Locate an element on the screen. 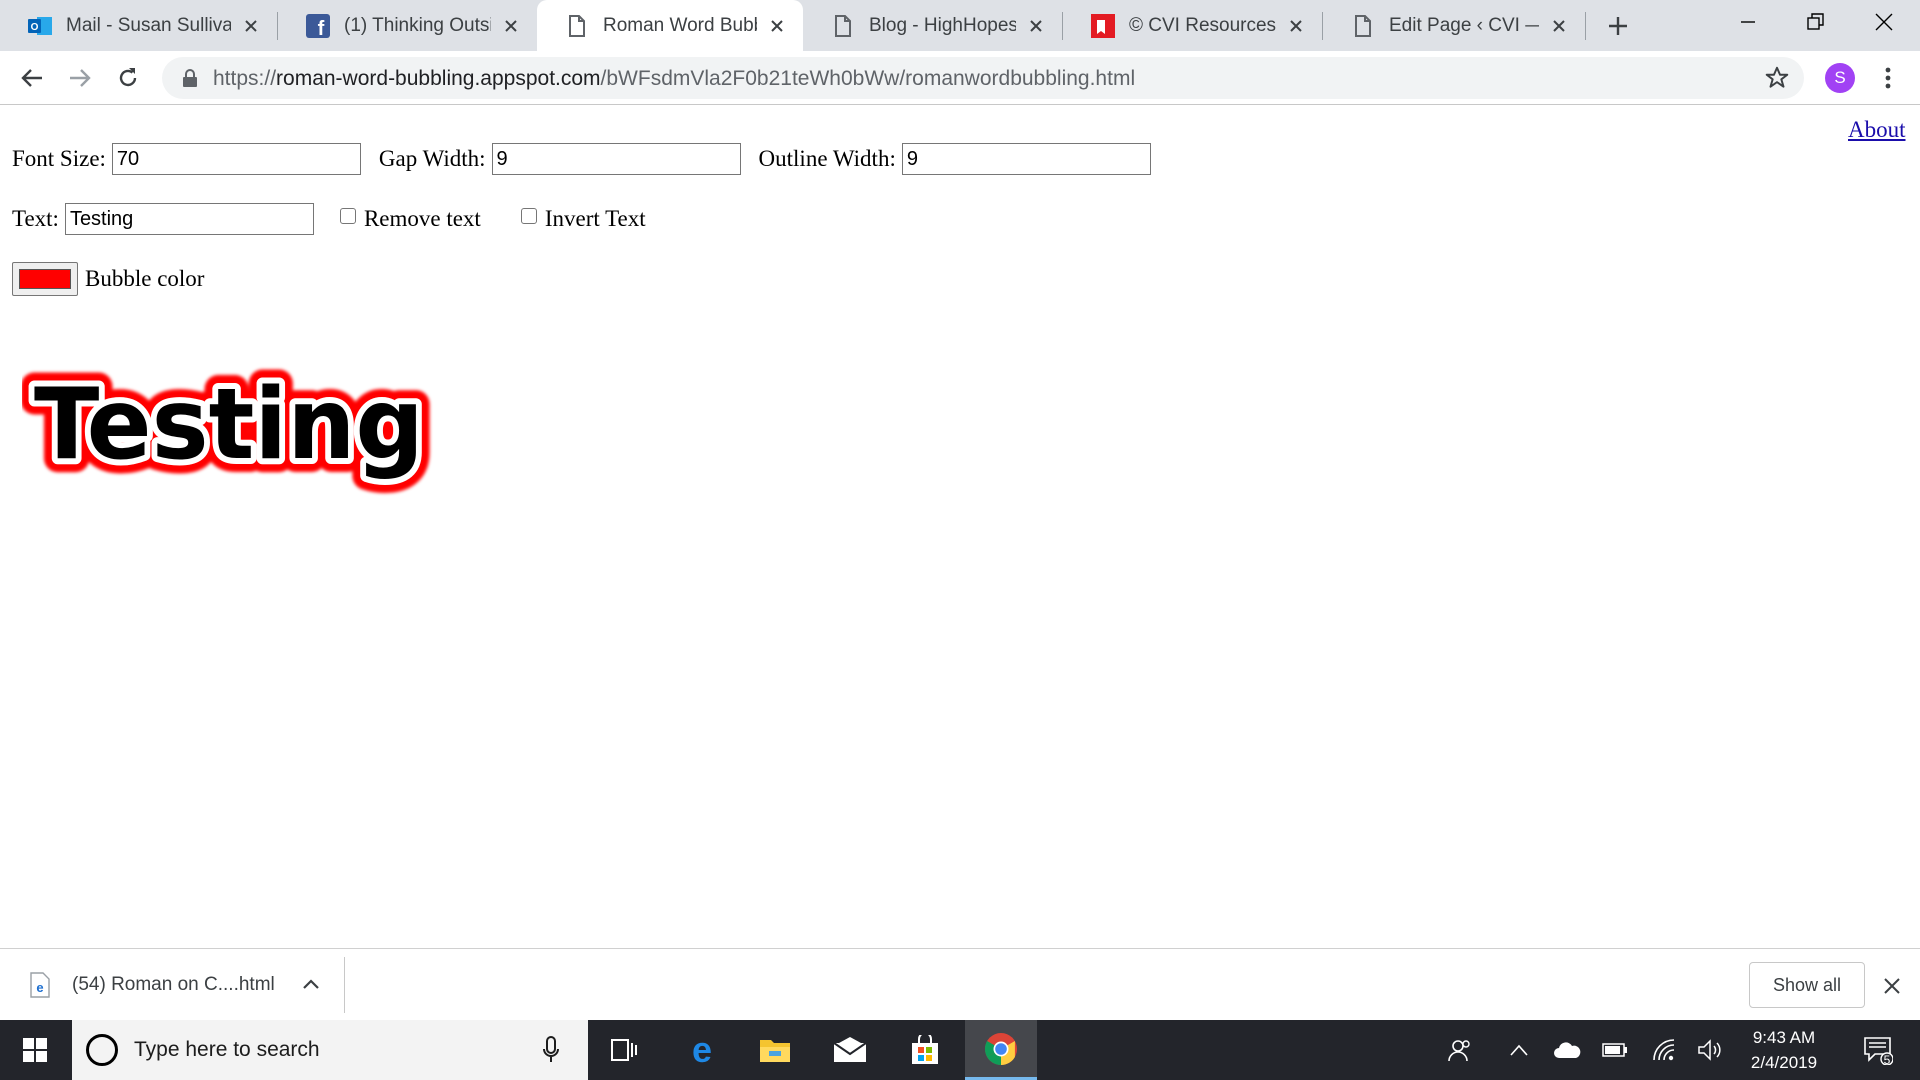 The image size is (1920, 1080). outlook-icon: O is located at coordinates (40, 26).